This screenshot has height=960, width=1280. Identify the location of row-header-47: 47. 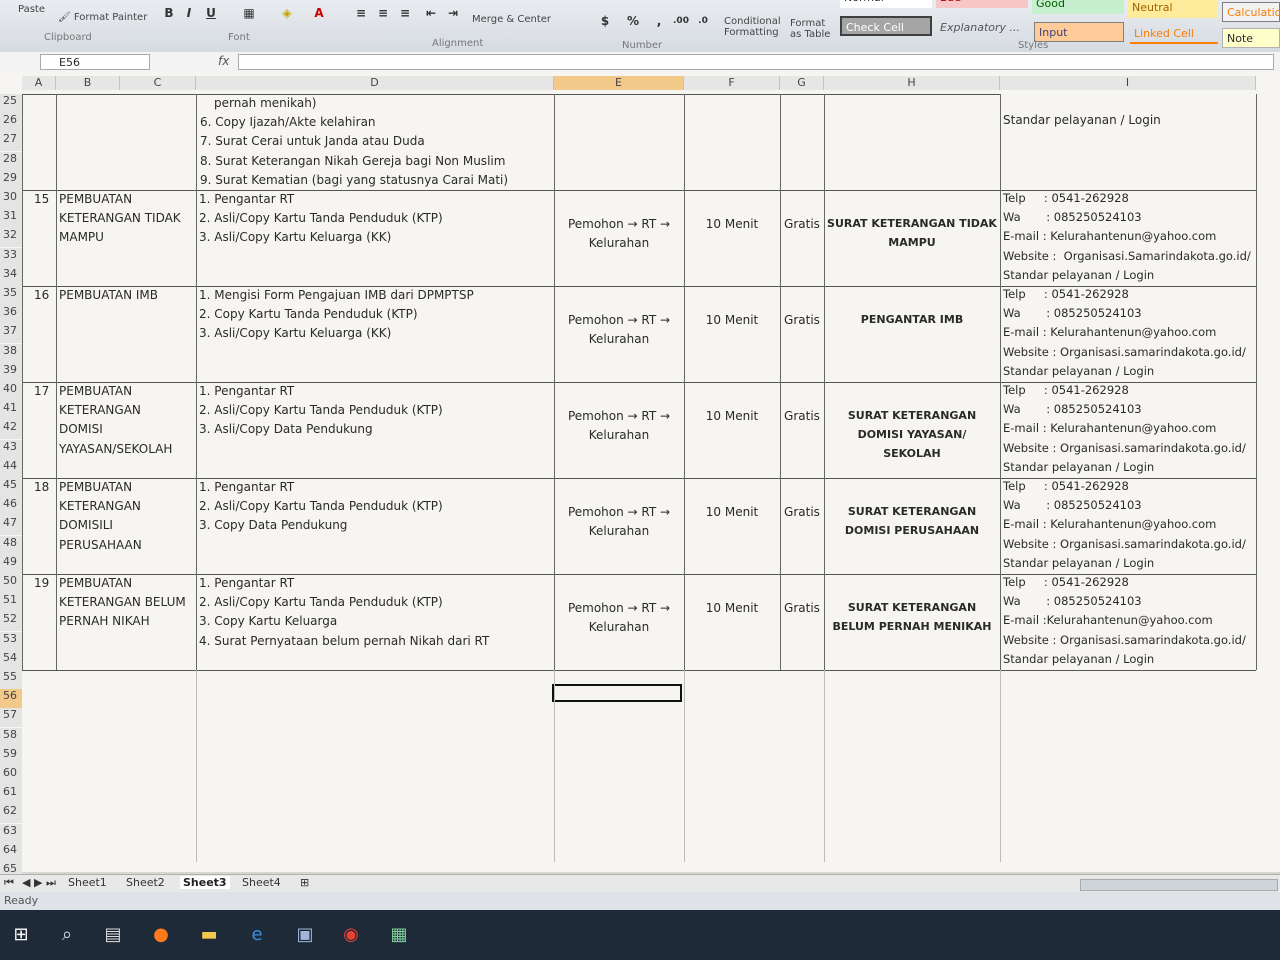
(11, 526).